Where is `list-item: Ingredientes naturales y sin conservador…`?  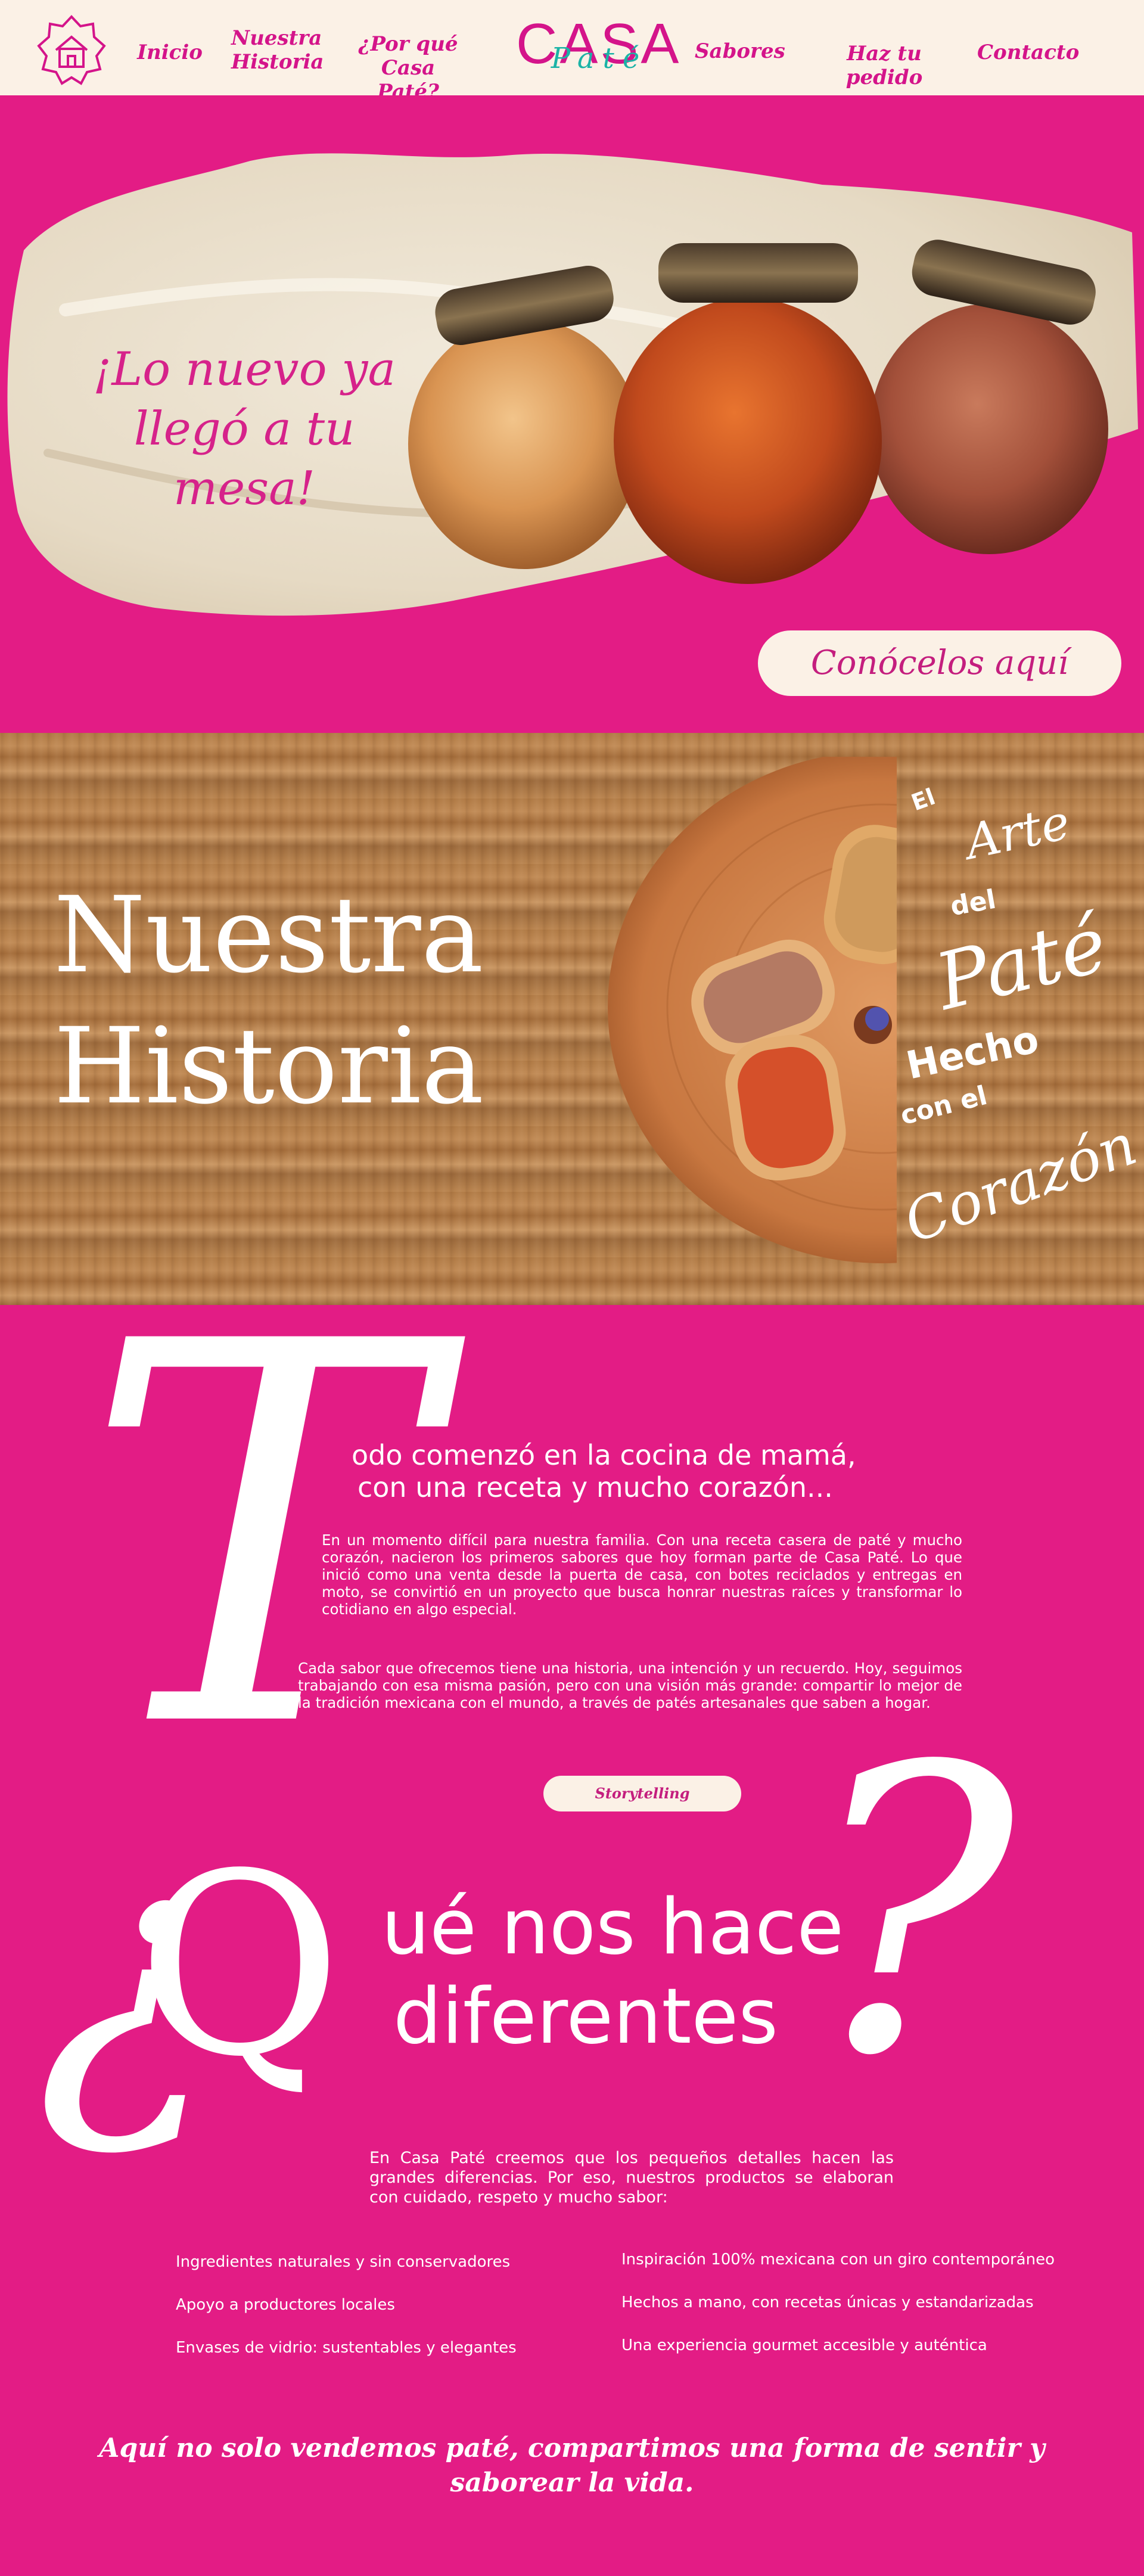 list-item: Ingredientes naturales y sin conservador… is located at coordinates (343, 2262).